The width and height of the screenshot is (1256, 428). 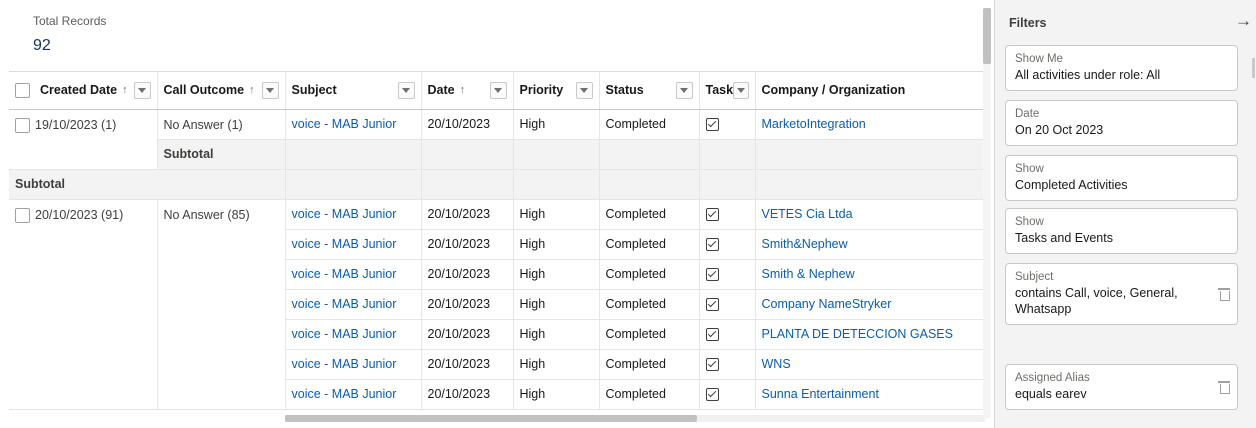 What do you see at coordinates (541, 90) in the screenshot?
I see `column-label: Priority` at bounding box center [541, 90].